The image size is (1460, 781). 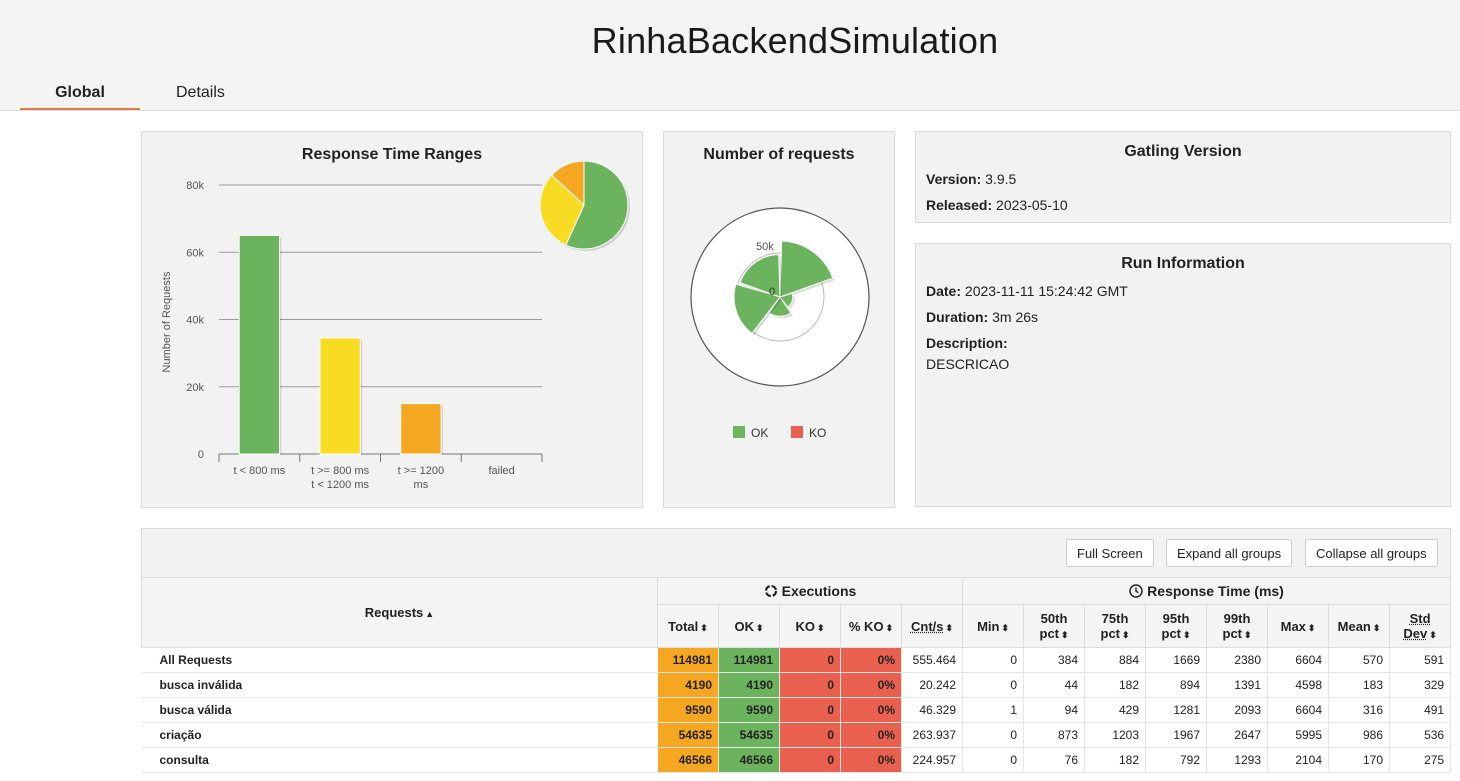 I want to click on column-header-10: 99th pct ⬍, so click(x=1237, y=626).